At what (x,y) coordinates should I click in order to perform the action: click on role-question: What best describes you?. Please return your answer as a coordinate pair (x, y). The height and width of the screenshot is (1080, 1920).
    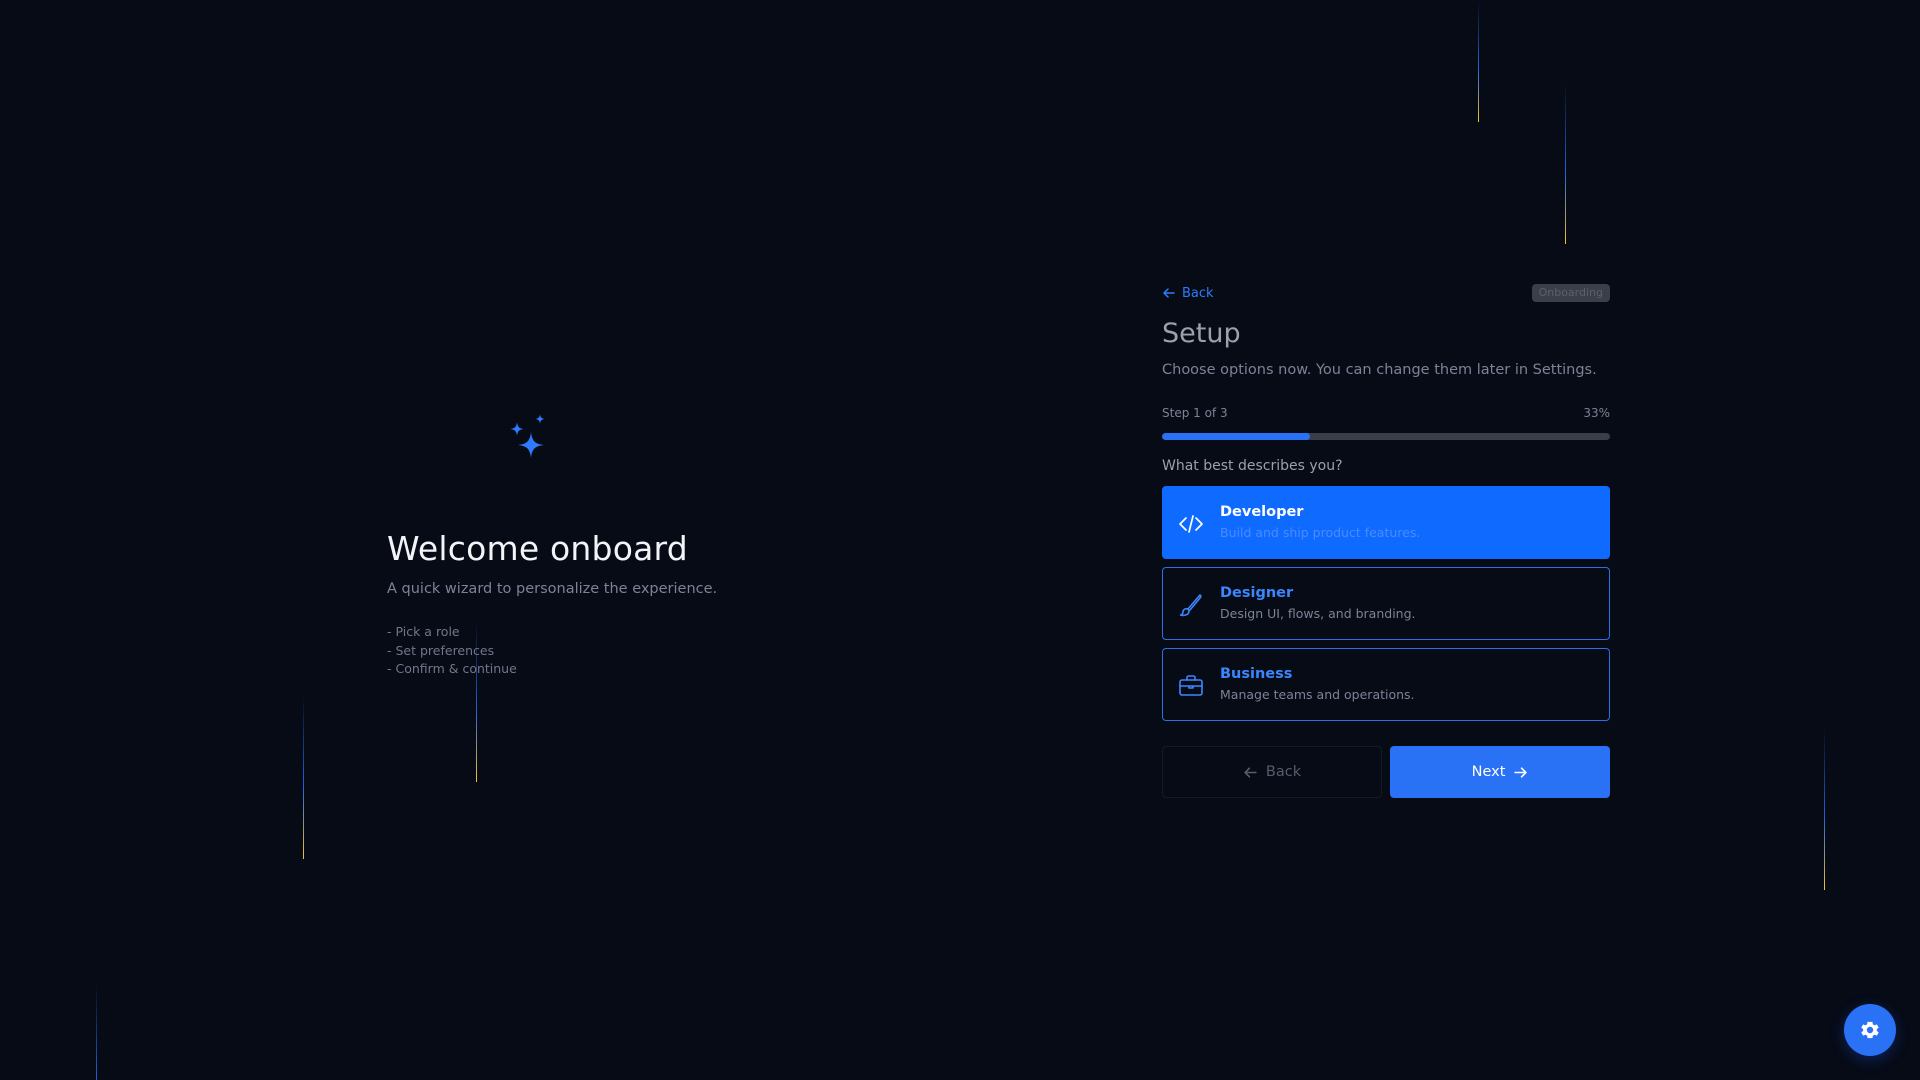
    Looking at the image, I should click on (1252, 466).